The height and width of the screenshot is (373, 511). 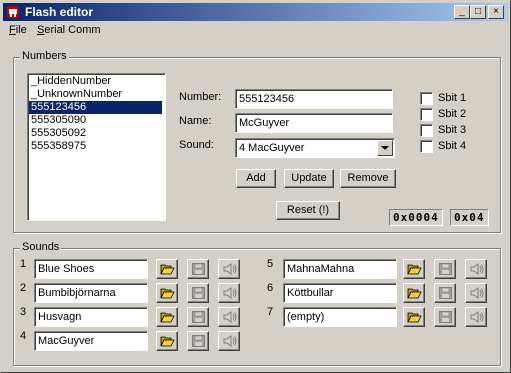 I want to click on menu-file: File, so click(x=18, y=30).